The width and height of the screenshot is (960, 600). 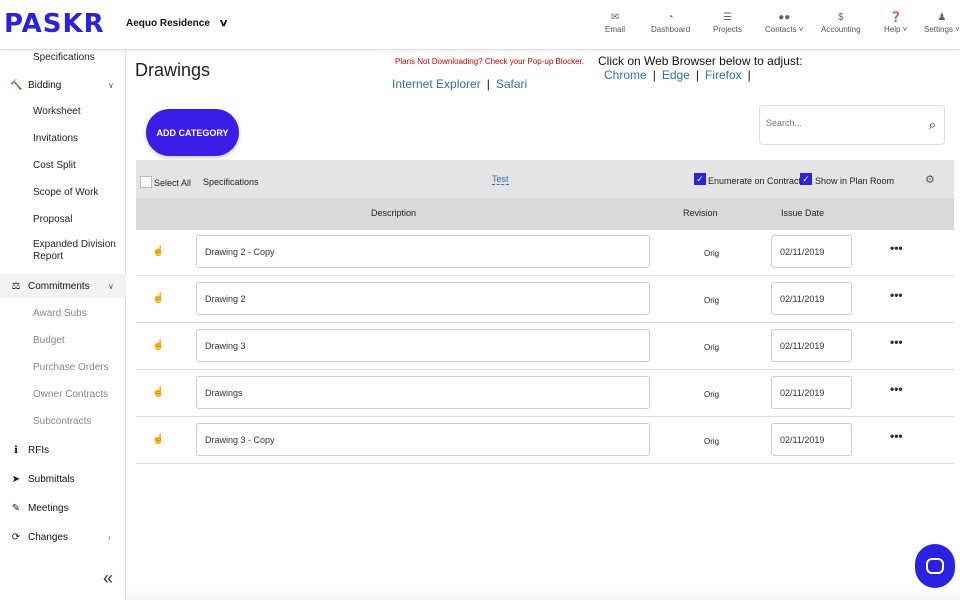 I want to click on scale-icon: ⚖, so click(x=16, y=286).